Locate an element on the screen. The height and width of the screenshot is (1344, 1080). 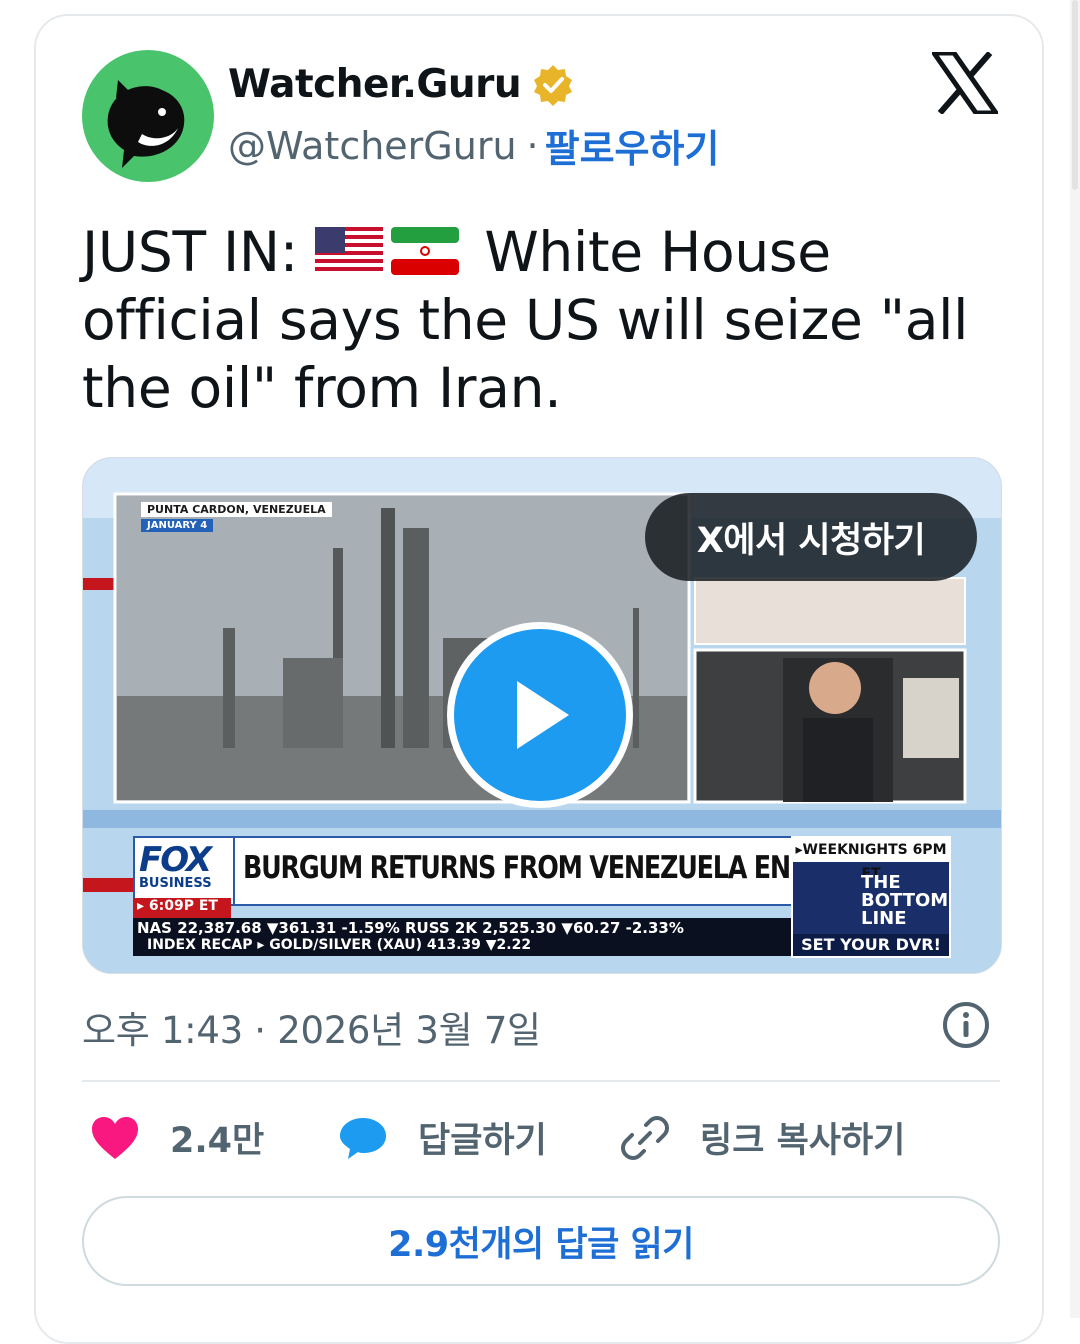
like-button: 2.4만 is located at coordinates (177, 1137).